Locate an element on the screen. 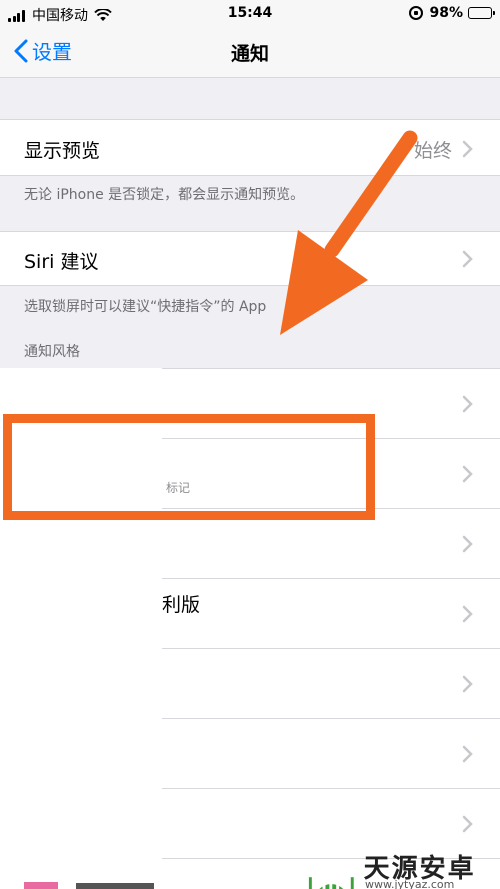  show-previews-footnote: 无论 iPhone 是否锁定，都会显示通知预览。 is located at coordinates (164, 195).